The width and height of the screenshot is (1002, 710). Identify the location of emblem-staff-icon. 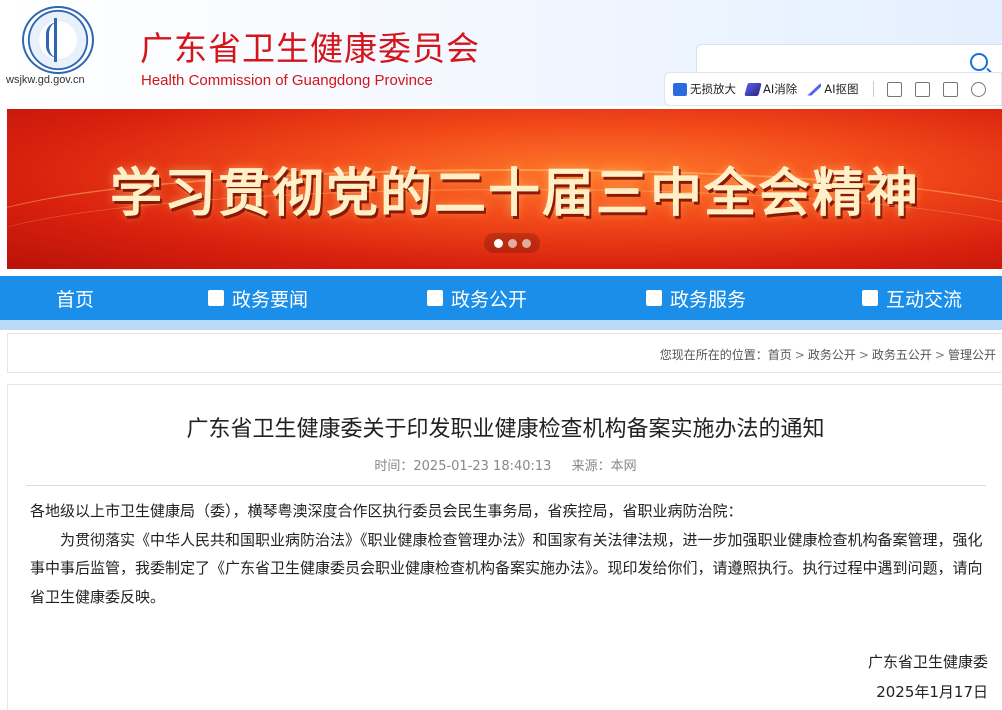
(55, 40).